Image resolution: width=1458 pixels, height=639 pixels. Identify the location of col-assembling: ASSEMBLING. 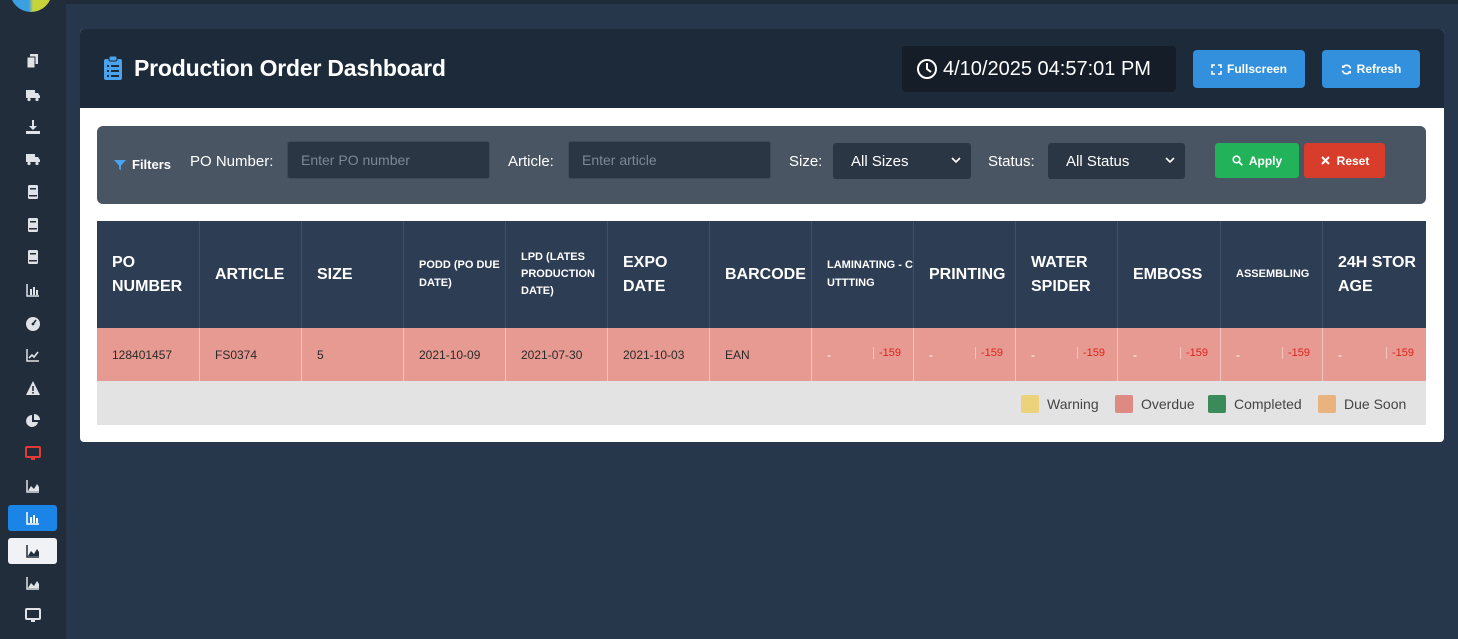
(1272, 274).